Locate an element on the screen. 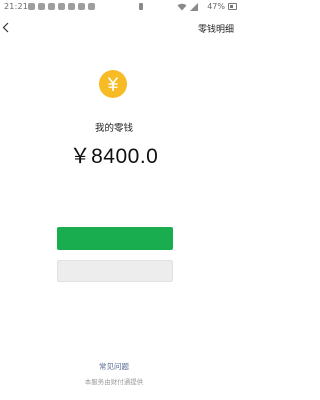 This screenshot has width=320, height=400. back-button is located at coordinates (9, 28).